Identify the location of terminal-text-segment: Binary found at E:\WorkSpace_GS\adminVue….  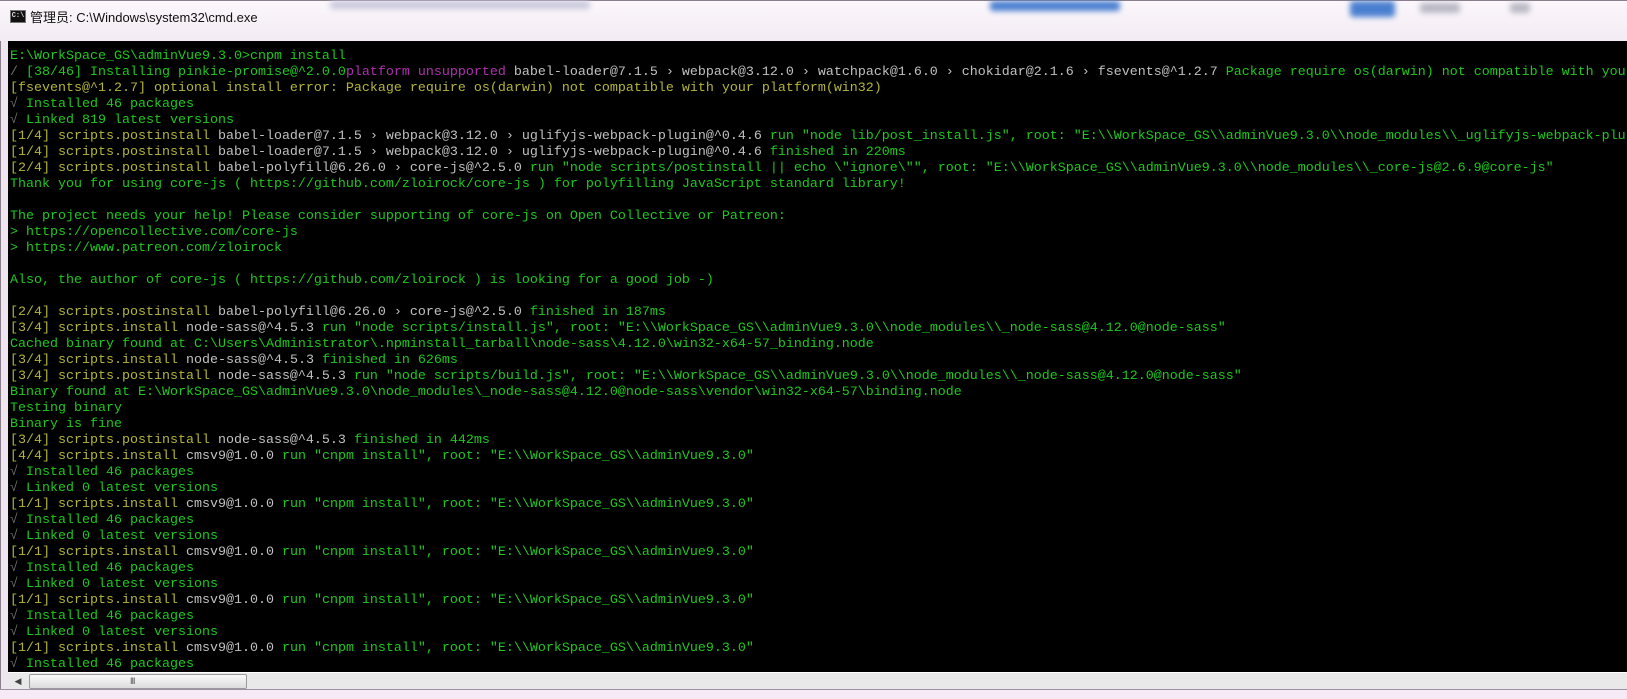
(486, 392).